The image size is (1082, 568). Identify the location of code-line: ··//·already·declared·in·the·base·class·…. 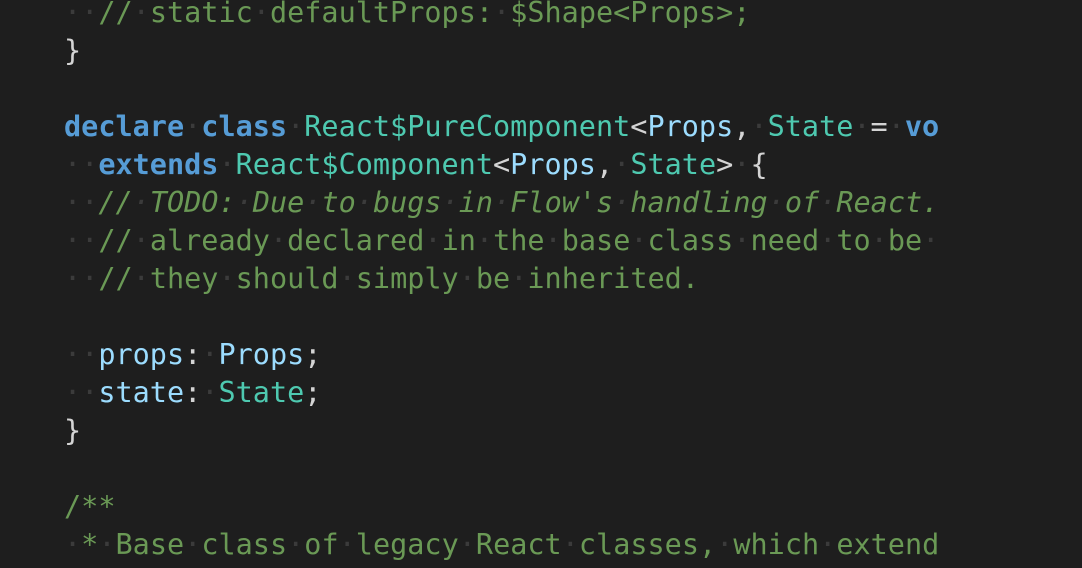
(501, 241).